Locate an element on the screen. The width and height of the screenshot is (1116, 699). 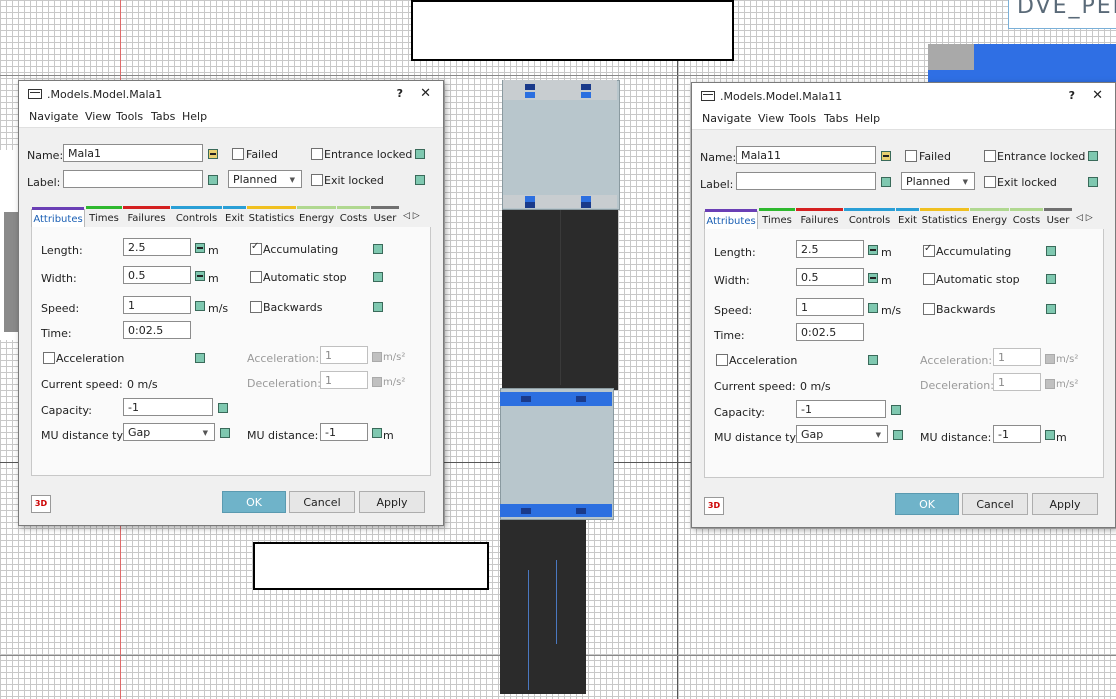
name-field: Mala1 is located at coordinates (133, 153).